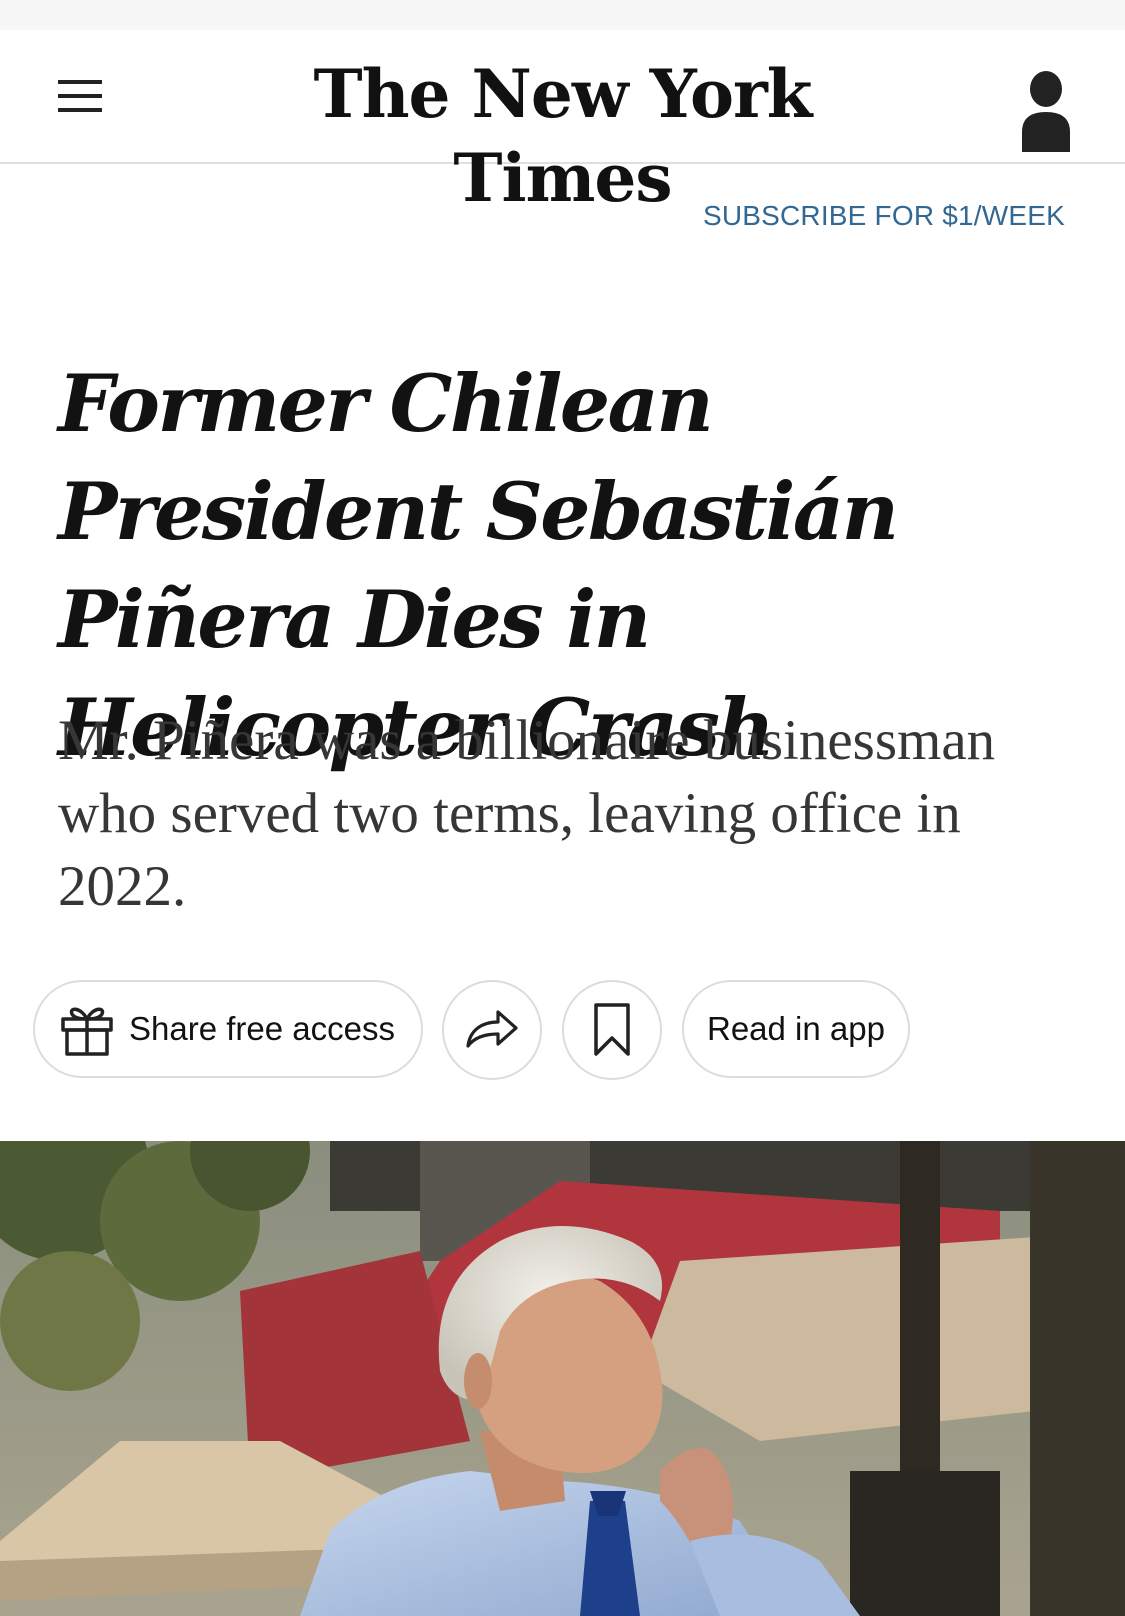 The width and height of the screenshot is (1125, 1616). I want to click on account-icon, so click(1048, 109).